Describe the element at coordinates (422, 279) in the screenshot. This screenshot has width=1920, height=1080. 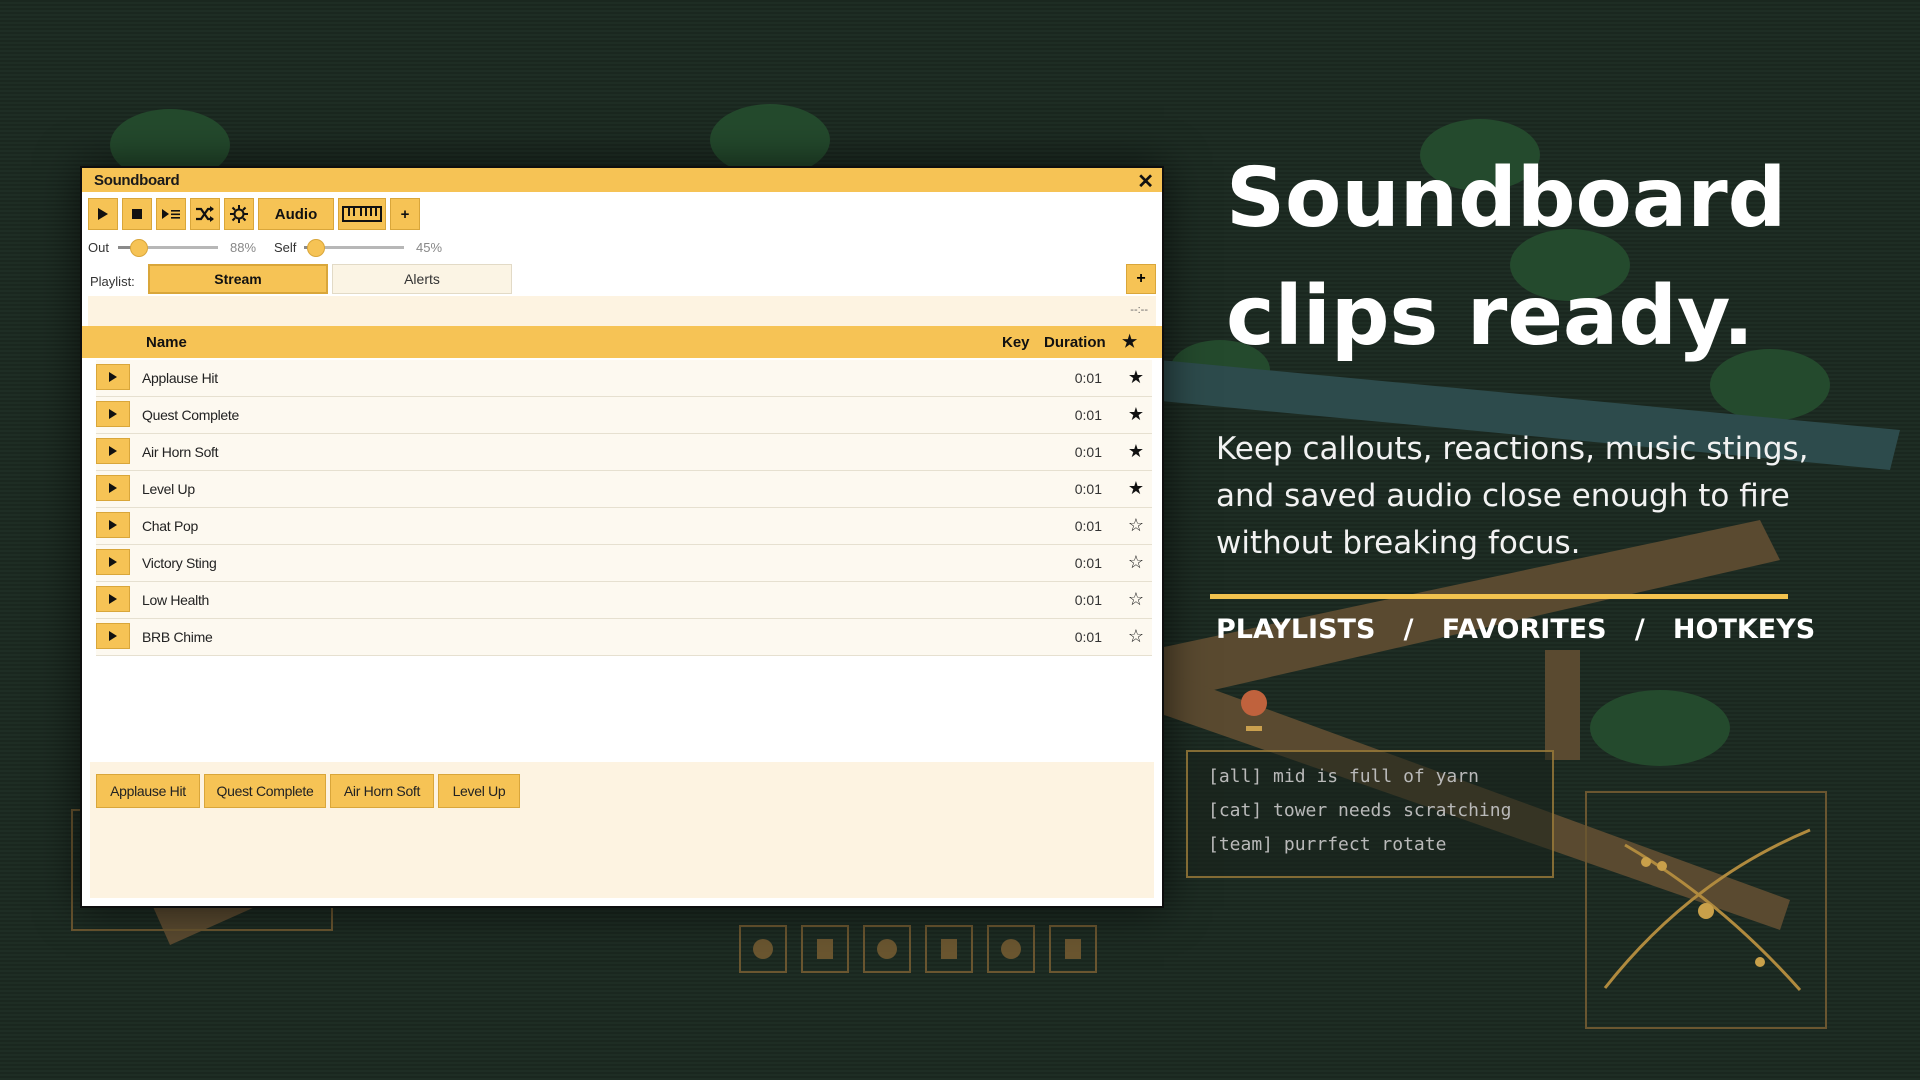
I see `tab-alerts: Alerts` at that location.